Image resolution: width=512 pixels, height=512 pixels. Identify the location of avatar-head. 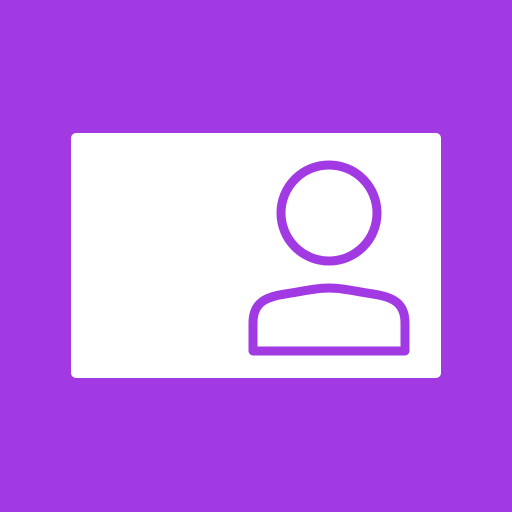
(329, 213).